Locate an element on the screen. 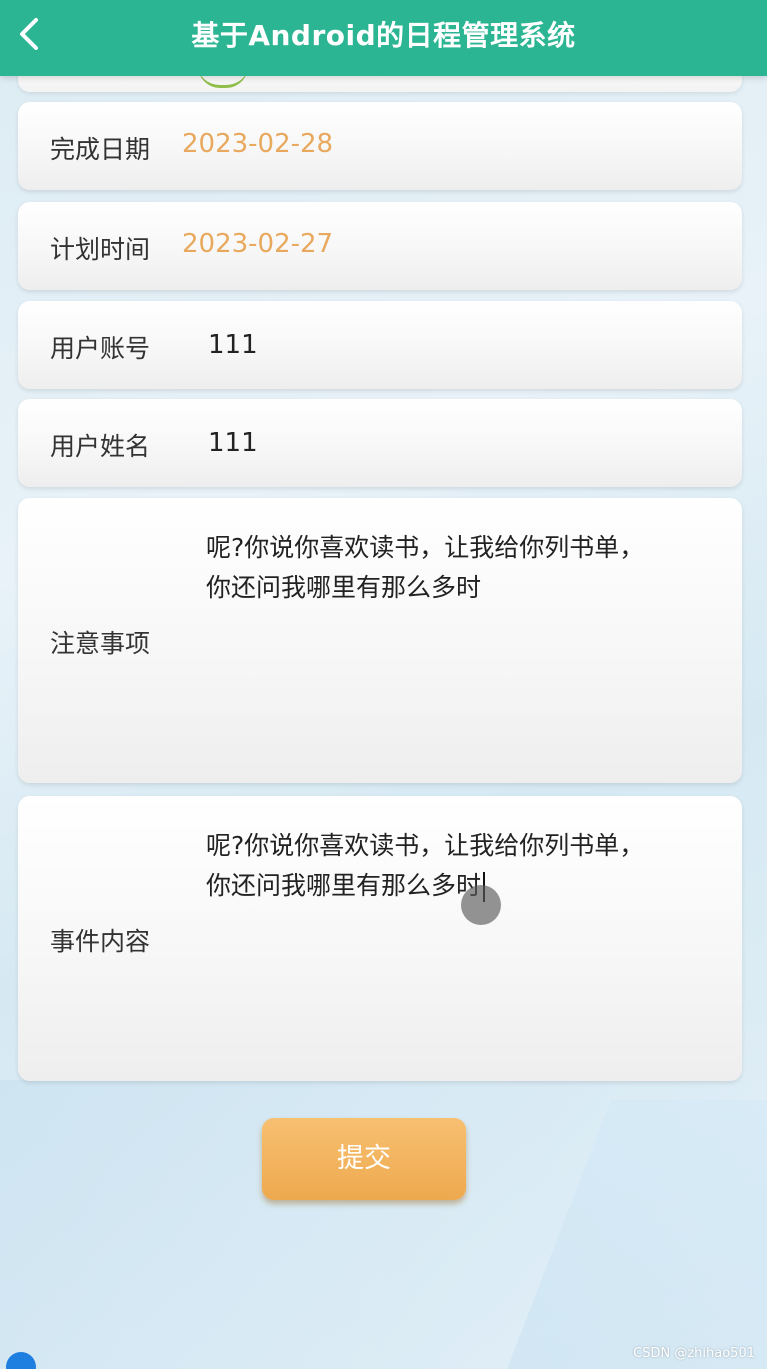 This screenshot has height=1369, width=767. plan-time-value: 2023-02-27 is located at coordinates (257, 244).